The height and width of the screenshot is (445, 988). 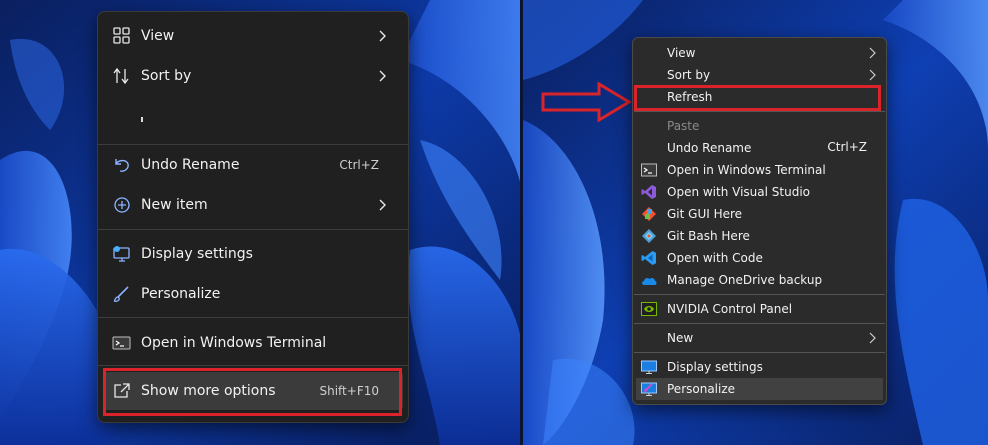 What do you see at coordinates (757, 98) in the screenshot?
I see `highlight-box-refresh` at bounding box center [757, 98].